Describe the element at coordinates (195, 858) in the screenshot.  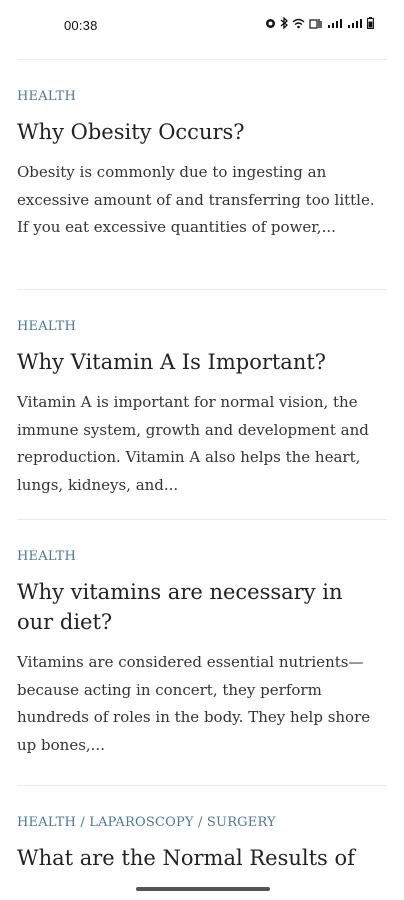
I see `article-title: What are the Normal Results of` at that location.